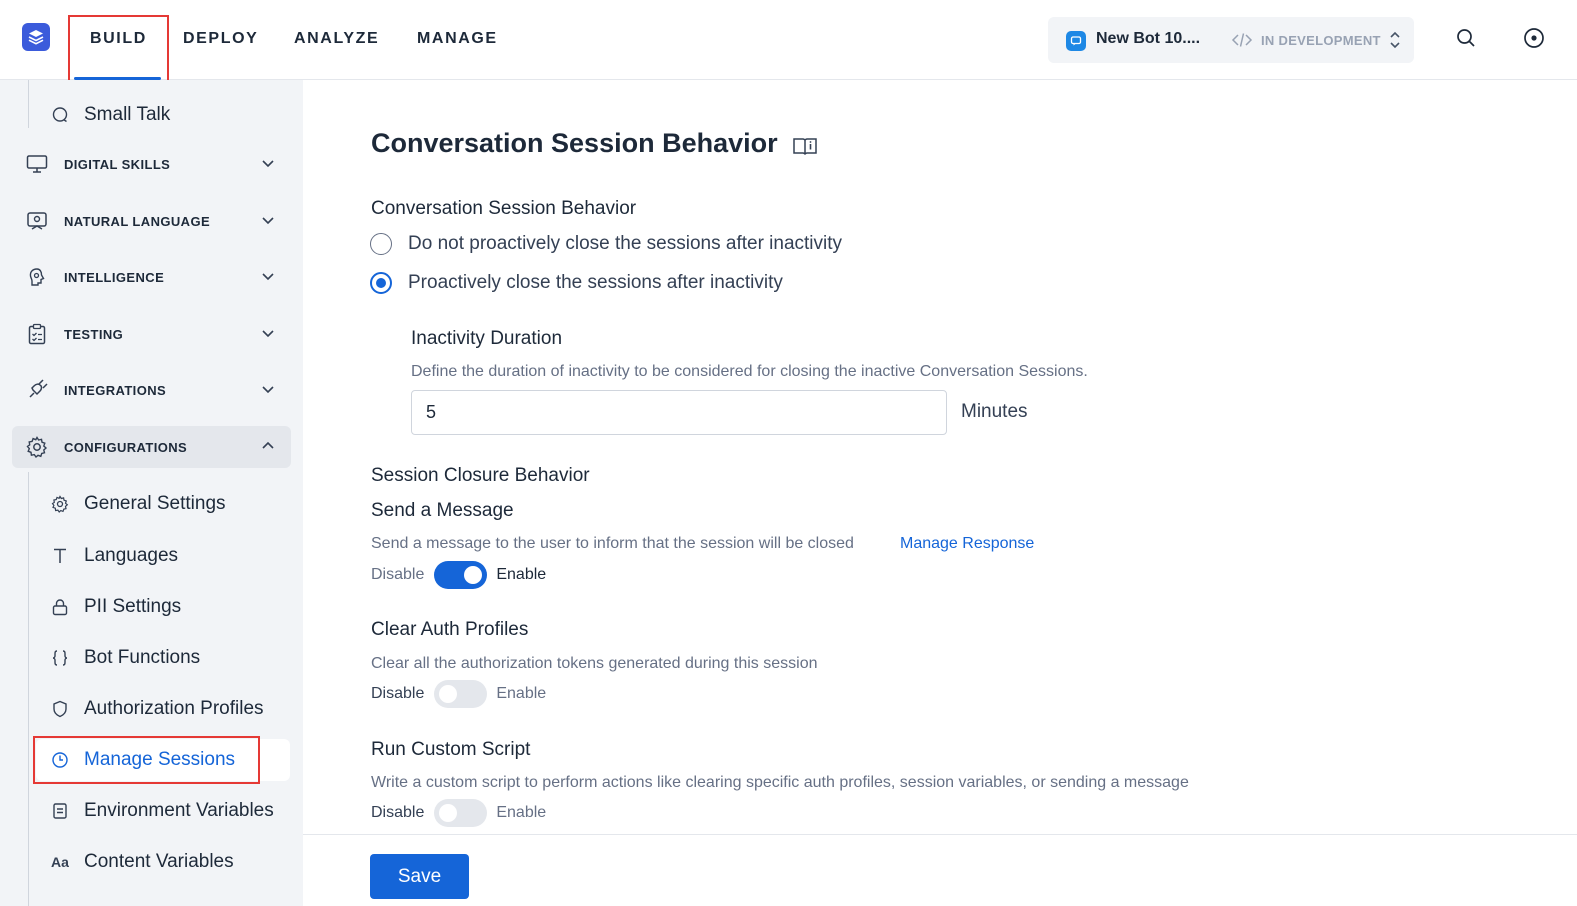 Image resolution: width=1577 pixels, height=906 pixels. What do you see at coordinates (1321, 40) in the screenshot?
I see `bot-status-text: IN DEVELOPMENT` at bounding box center [1321, 40].